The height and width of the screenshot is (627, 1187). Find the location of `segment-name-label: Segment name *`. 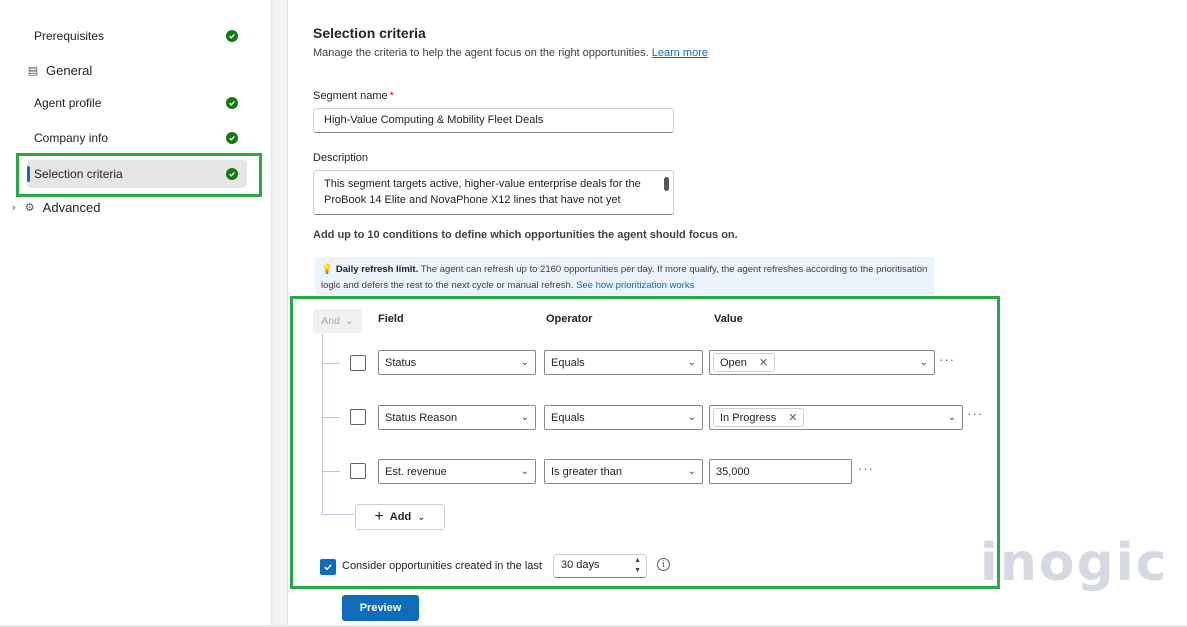

segment-name-label: Segment name * is located at coordinates (353, 96).